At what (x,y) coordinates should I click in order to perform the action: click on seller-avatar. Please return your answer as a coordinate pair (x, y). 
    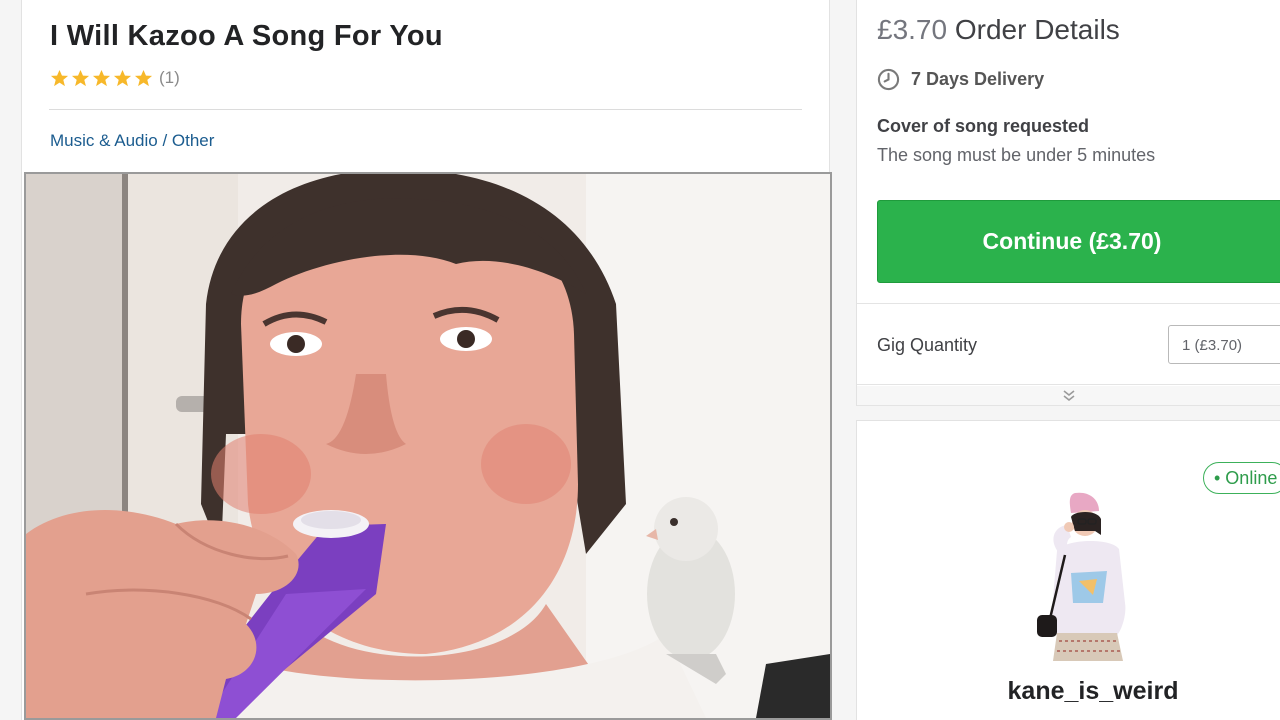
    Looking at the image, I should click on (1081, 577).